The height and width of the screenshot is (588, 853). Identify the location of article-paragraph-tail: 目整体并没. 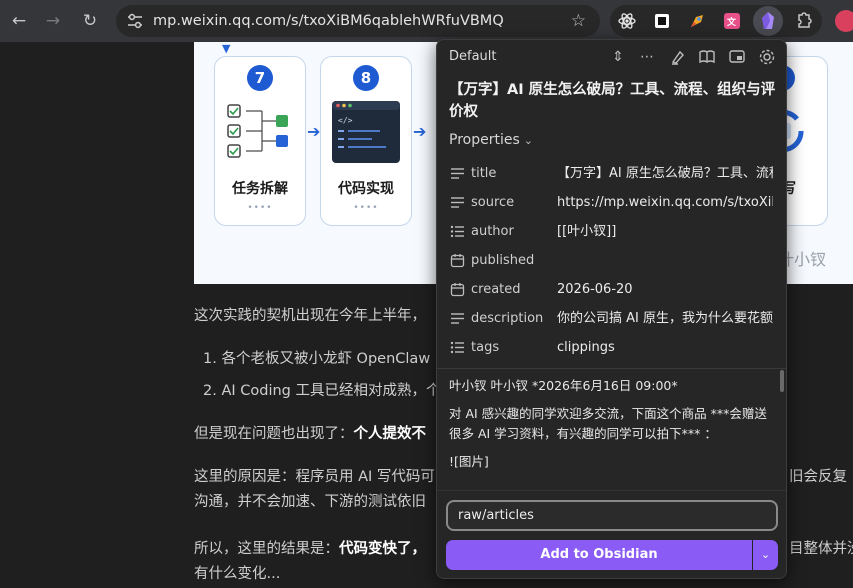
(821, 549).